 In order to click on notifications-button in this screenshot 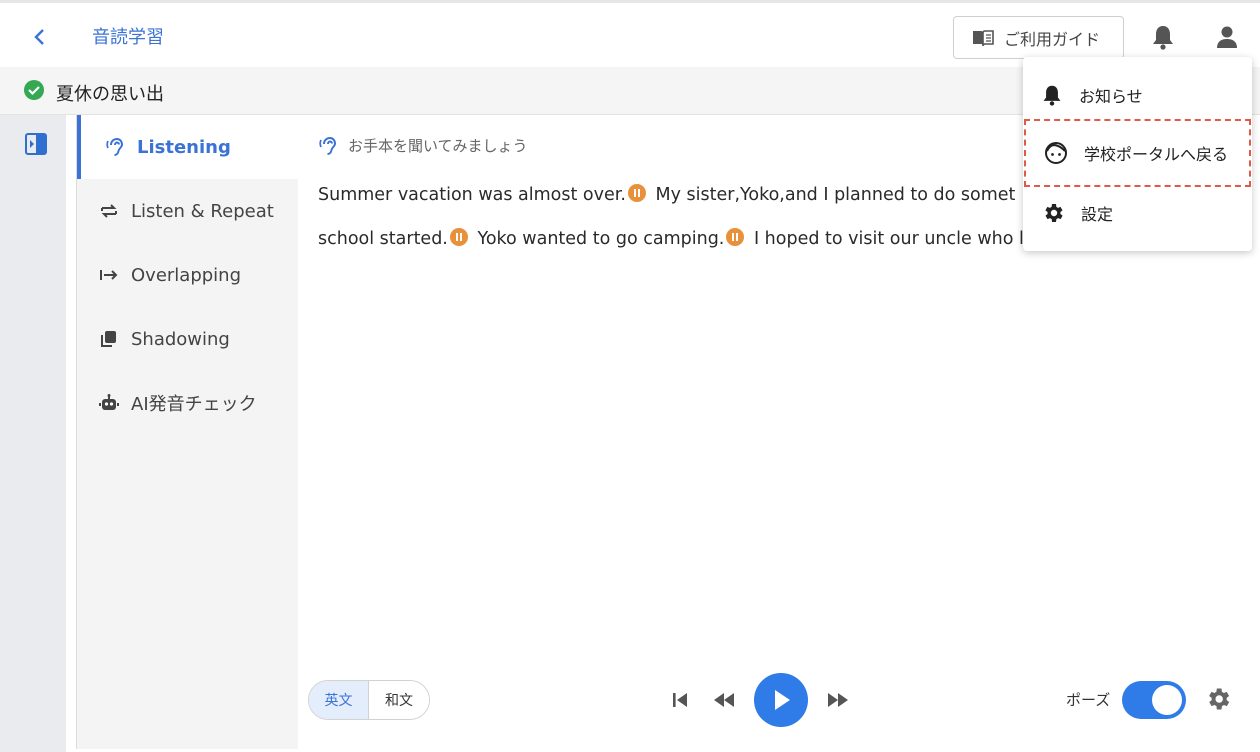, I will do `click(1164, 37)`.